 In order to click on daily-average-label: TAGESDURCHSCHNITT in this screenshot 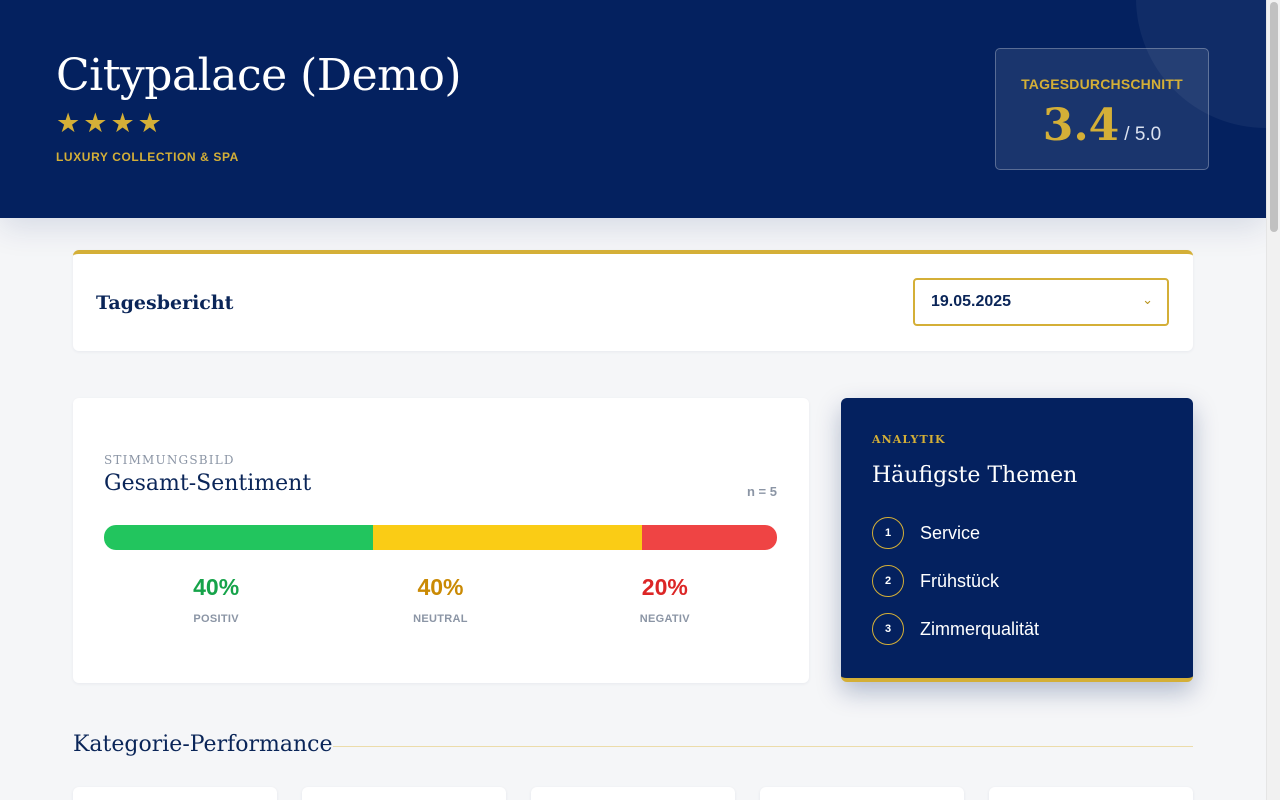, I will do `click(1102, 84)`.